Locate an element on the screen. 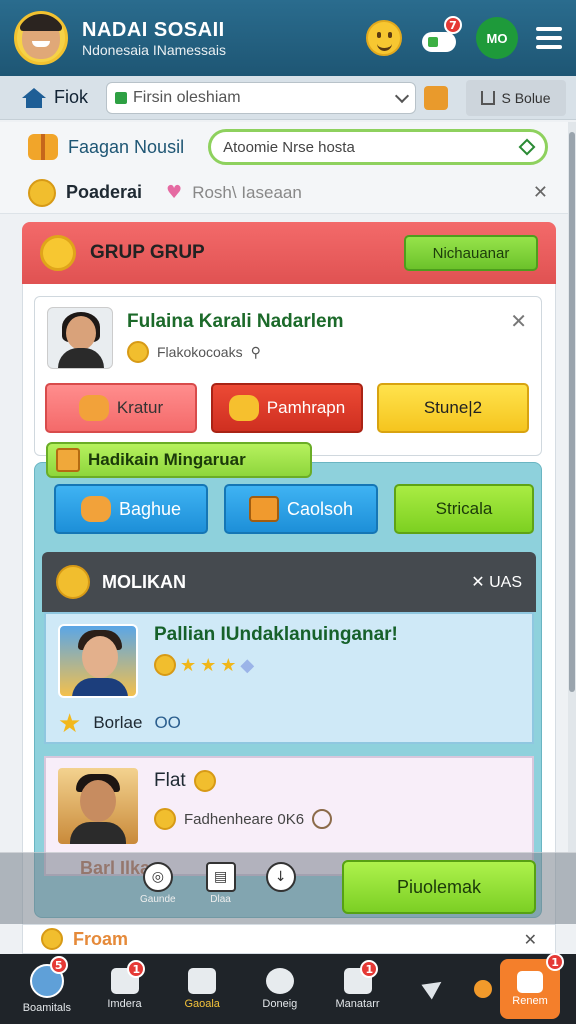 This screenshot has height=1024, width=576. lock-icon is located at coordinates (121, 97).